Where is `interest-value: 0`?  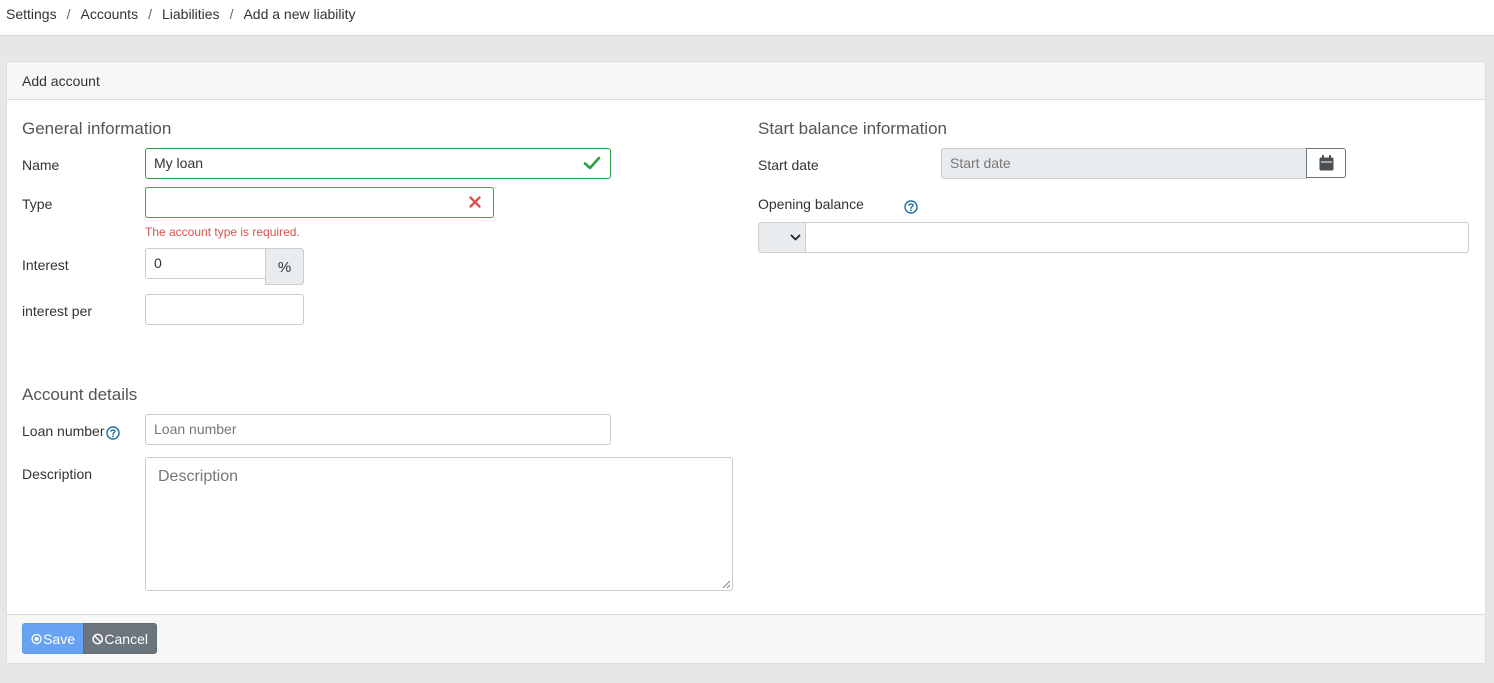
interest-value: 0 is located at coordinates (158, 263).